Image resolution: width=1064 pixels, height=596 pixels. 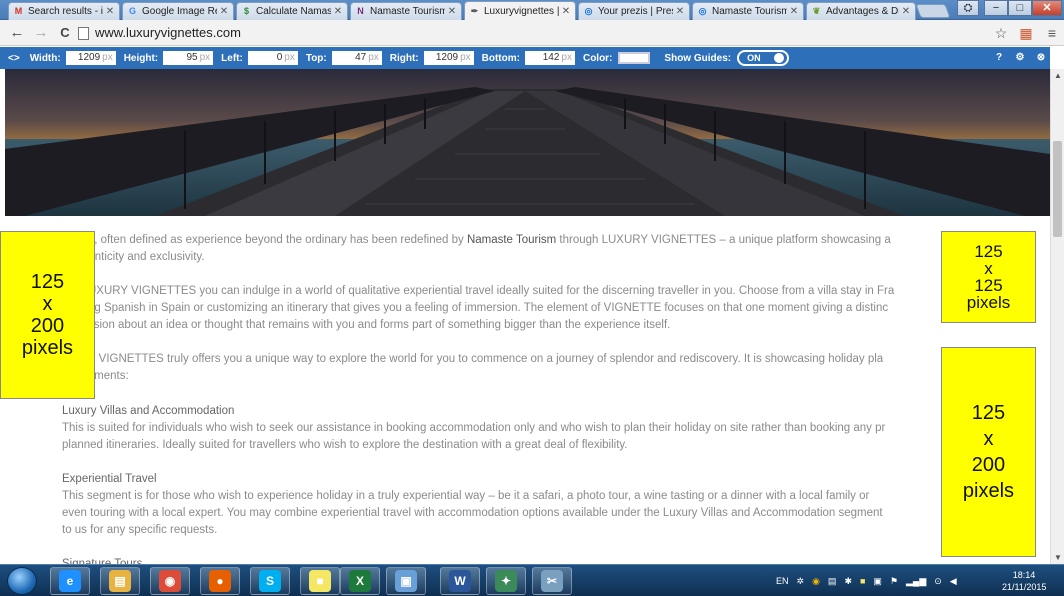 I want to click on firefox-icon: ●, so click(x=220, y=581).